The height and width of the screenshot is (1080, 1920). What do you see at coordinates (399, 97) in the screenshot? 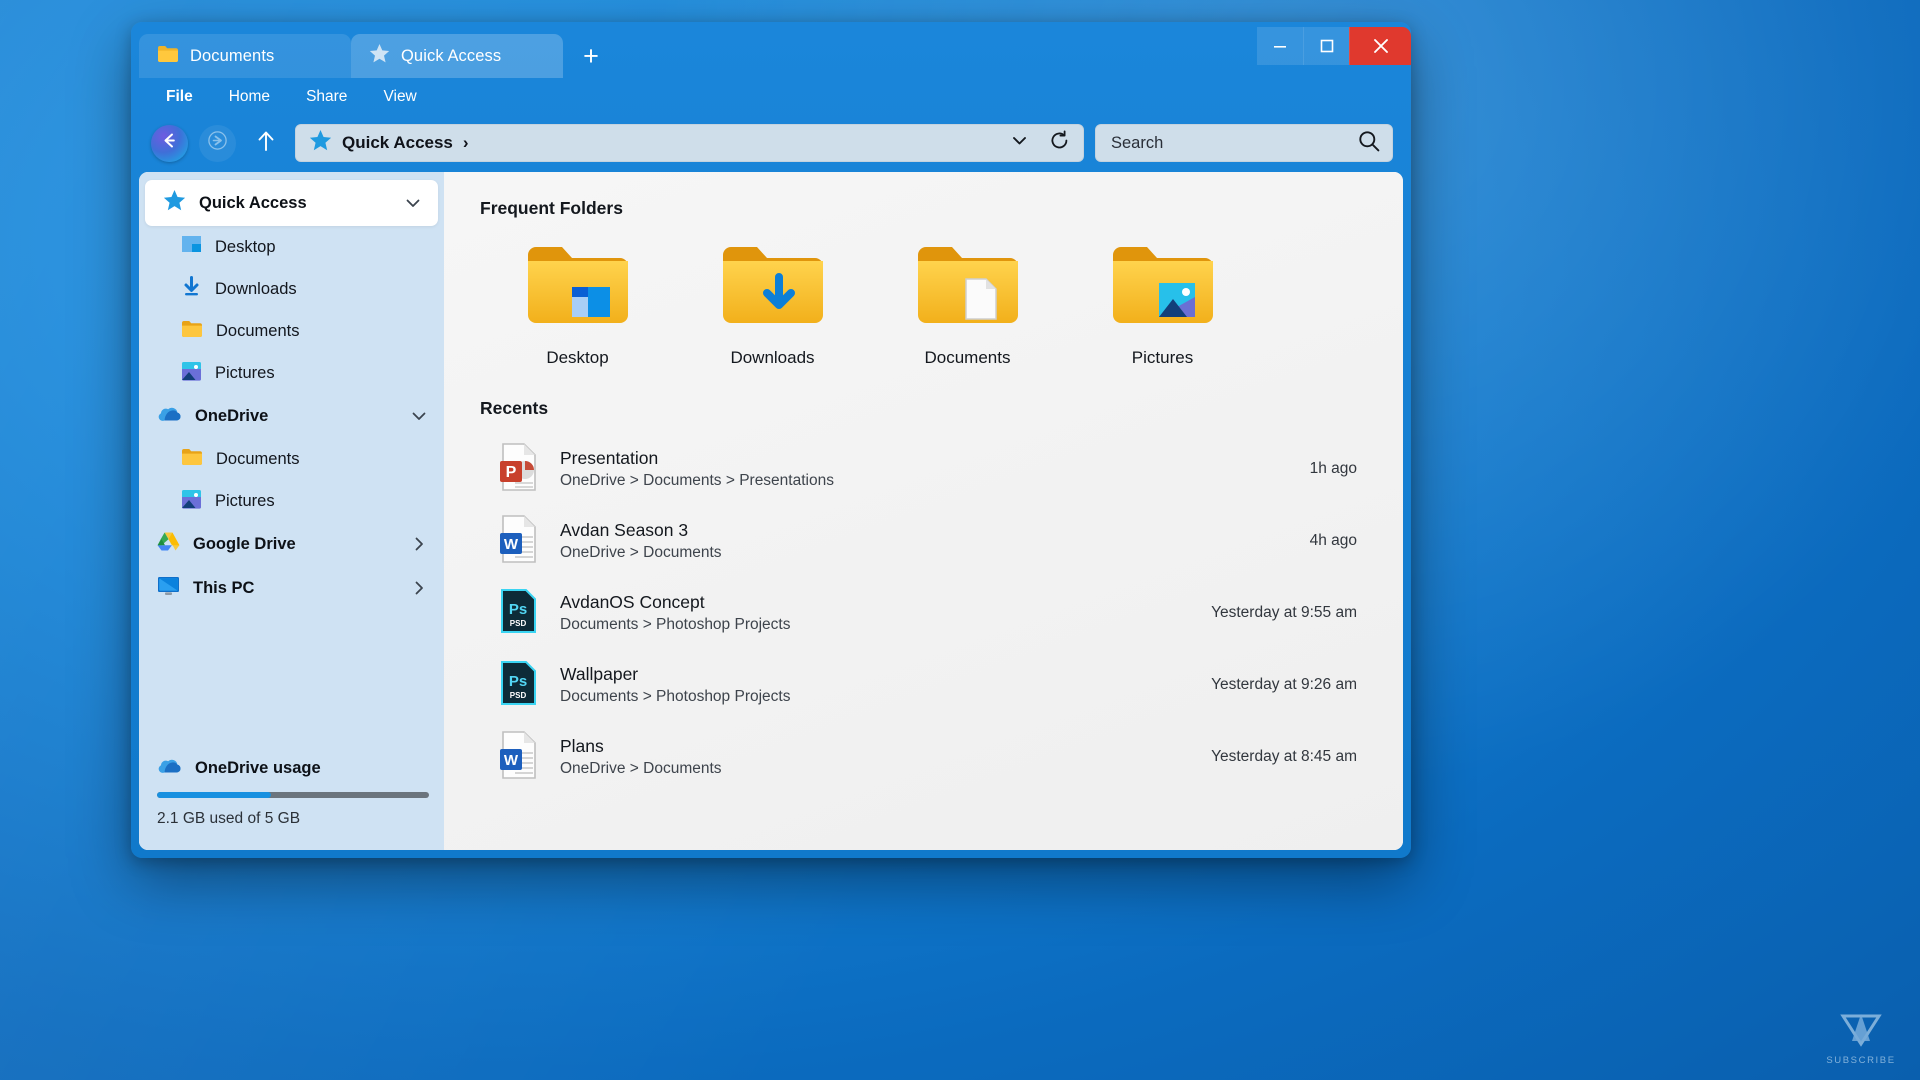
I see `menu-item-view: View` at bounding box center [399, 97].